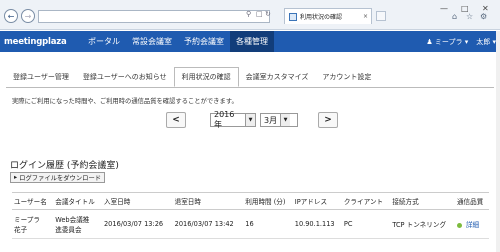  What do you see at coordinates (137, 201) in the screenshot?
I see `col-enter: 入室日時` at bounding box center [137, 201].